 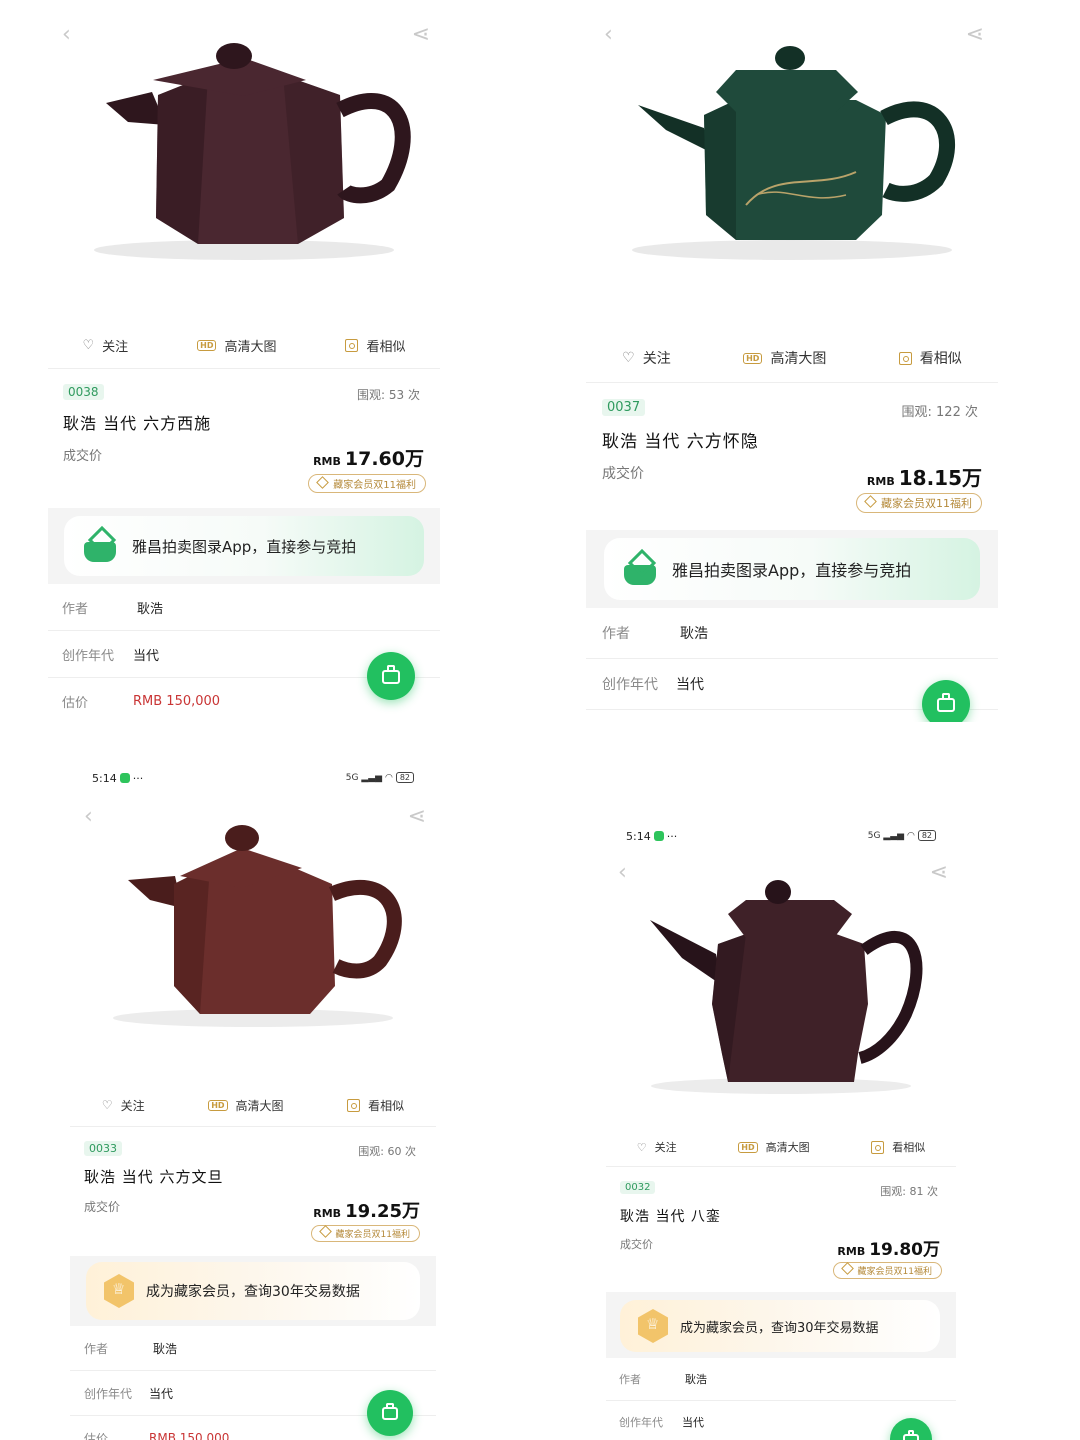 I want to click on promo-section: 雅昌拍卖图录App，直接参与竞拍, so click(x=792, y=569).